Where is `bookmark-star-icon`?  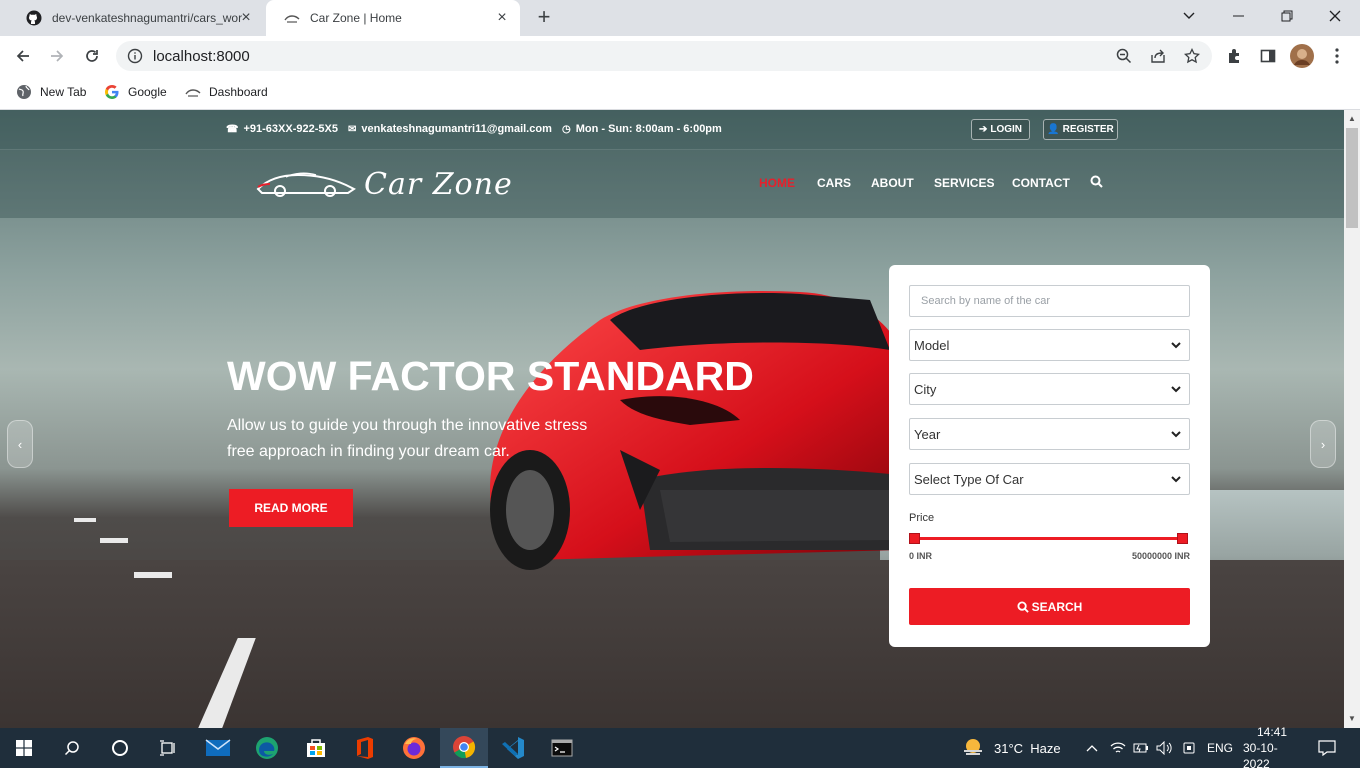 bookmark-star-icon is located at coordinates (1192, 56).